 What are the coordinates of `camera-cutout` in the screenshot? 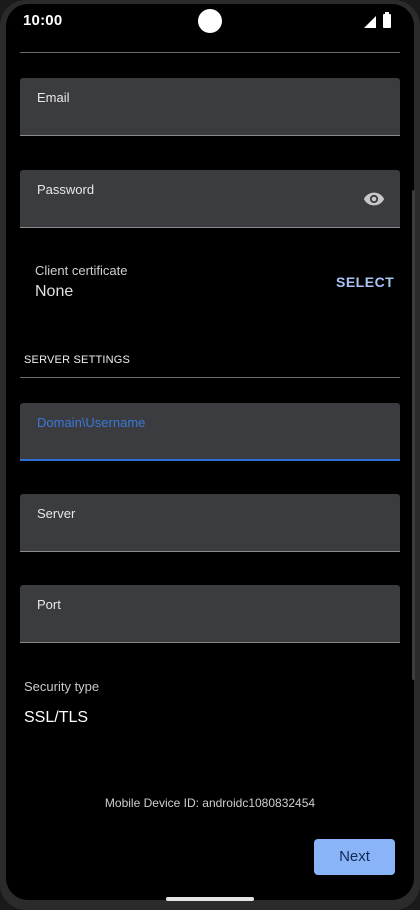 It's located at (210, 21).